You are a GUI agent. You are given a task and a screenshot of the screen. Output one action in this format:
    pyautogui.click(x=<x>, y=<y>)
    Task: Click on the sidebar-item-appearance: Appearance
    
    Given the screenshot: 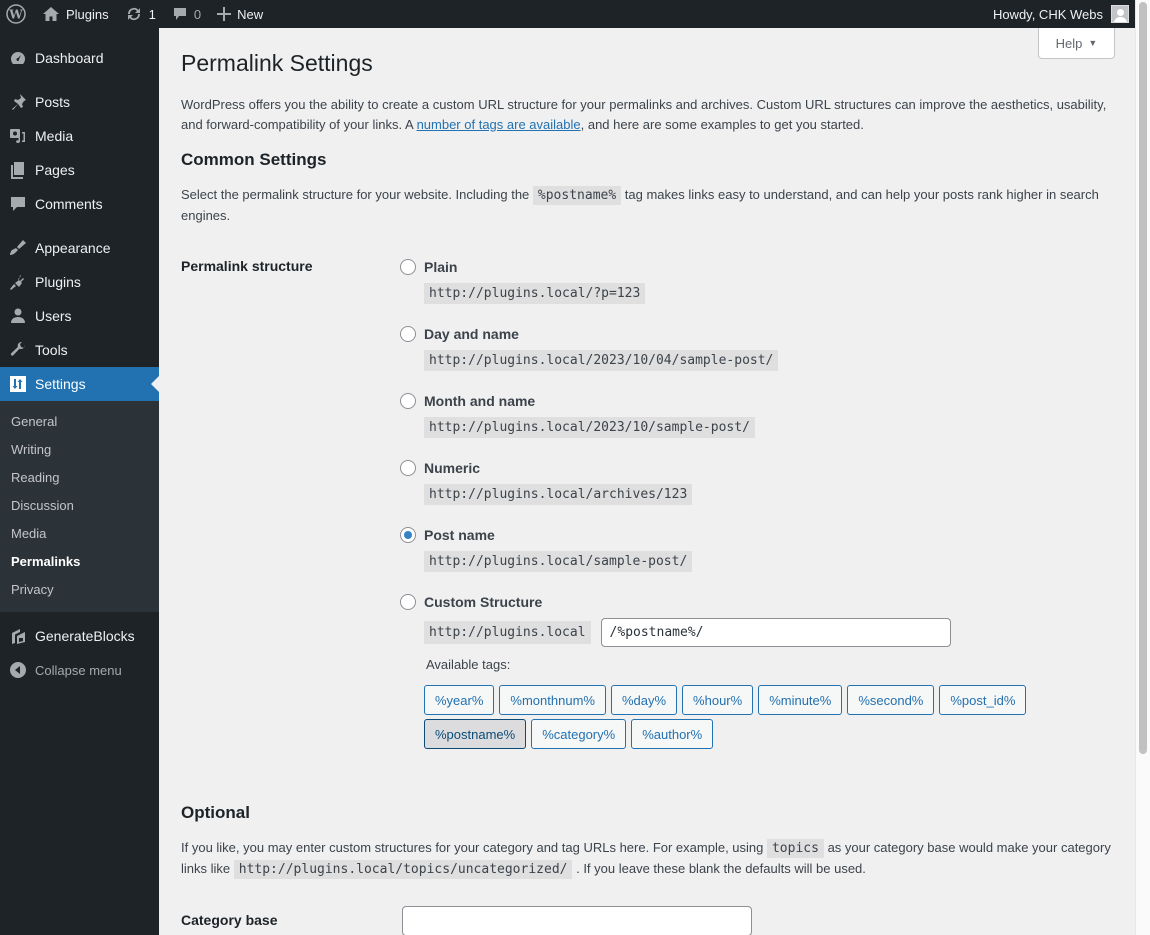 What is the action you would take?
    pyautogui.click(x=79, y=248)
    